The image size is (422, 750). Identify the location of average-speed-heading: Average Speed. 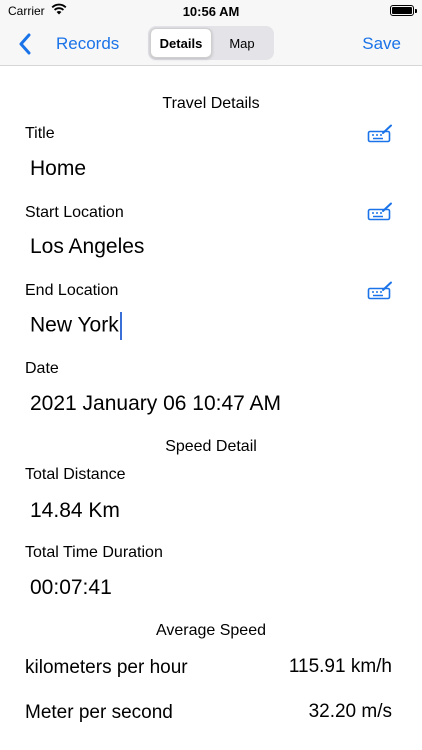
(210, 630).